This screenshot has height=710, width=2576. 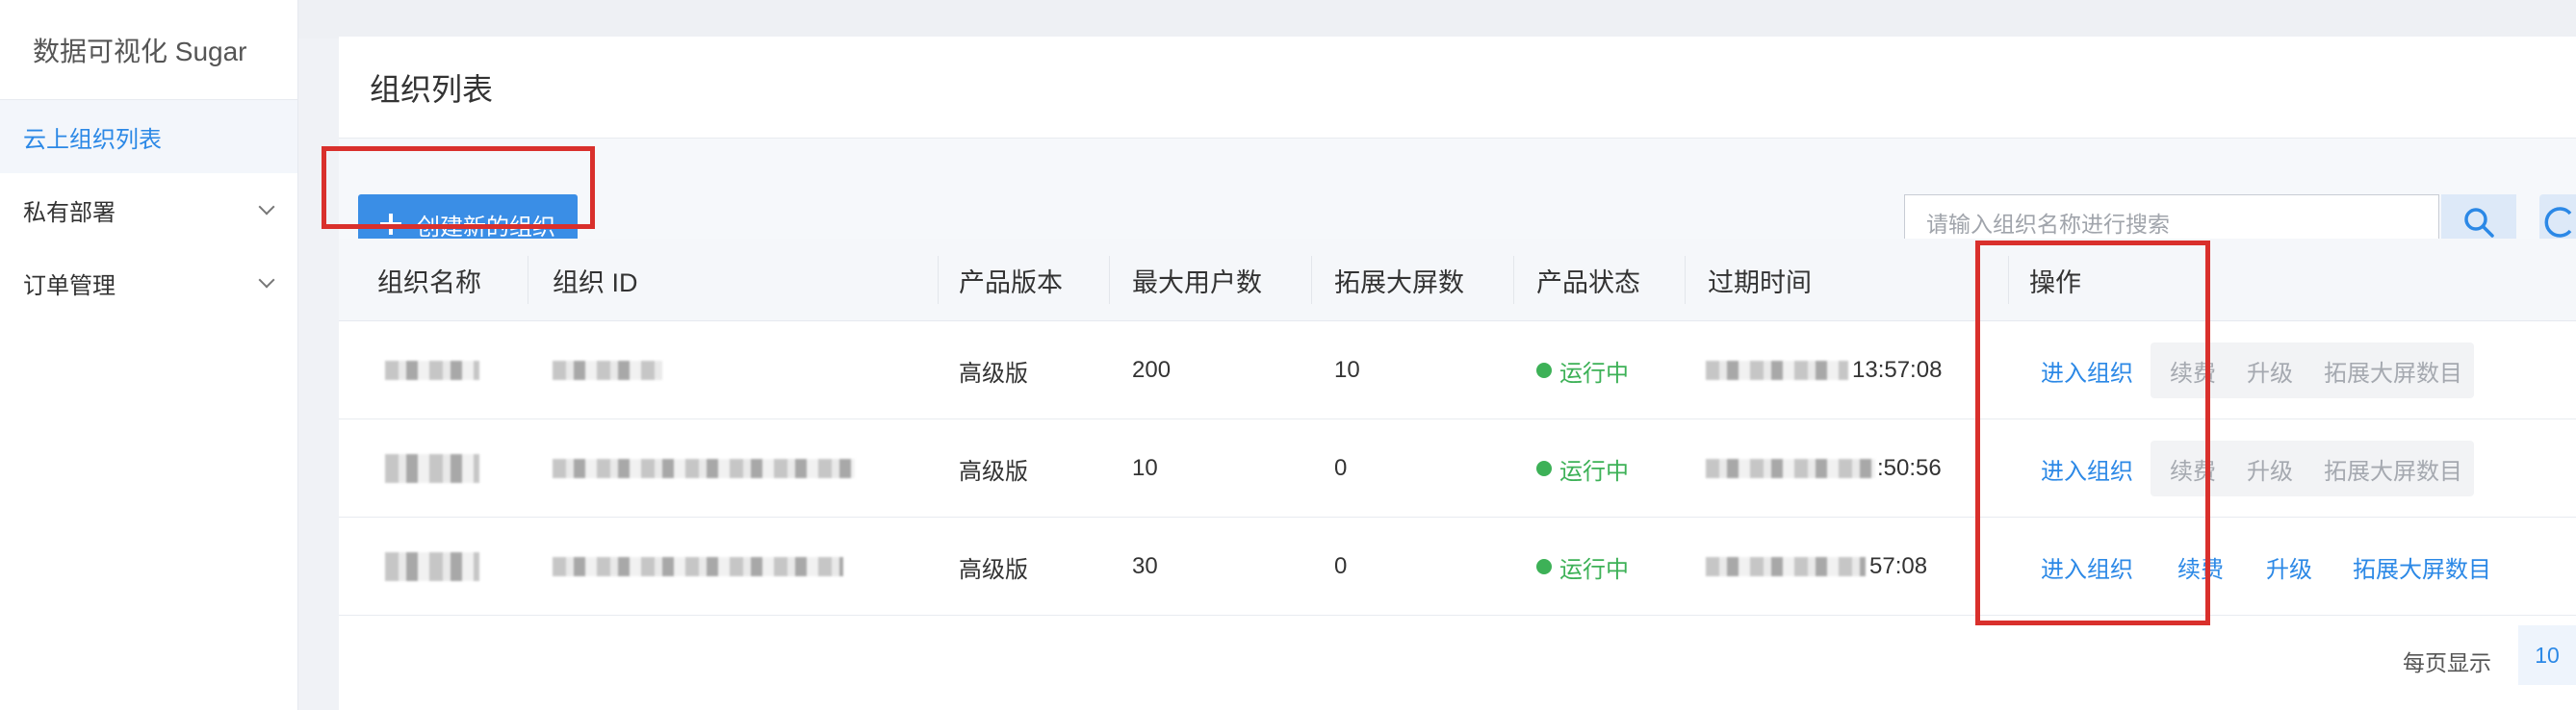 I want to click on create-button-highlight, so click(x=459, y=187).